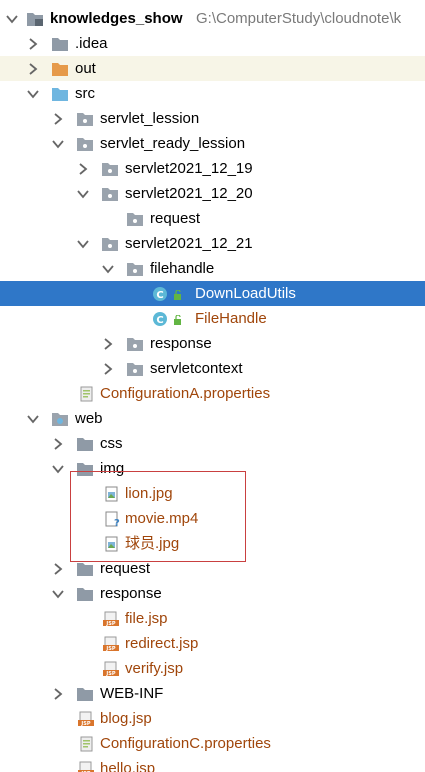 Image resolution: width=425 pixels, height=772 pixels. What do you see at coordinates (128, 766) in the screenshot?
I see `tree-label-hello-jsp: hello.jsp` at bounding box center [128, 766].